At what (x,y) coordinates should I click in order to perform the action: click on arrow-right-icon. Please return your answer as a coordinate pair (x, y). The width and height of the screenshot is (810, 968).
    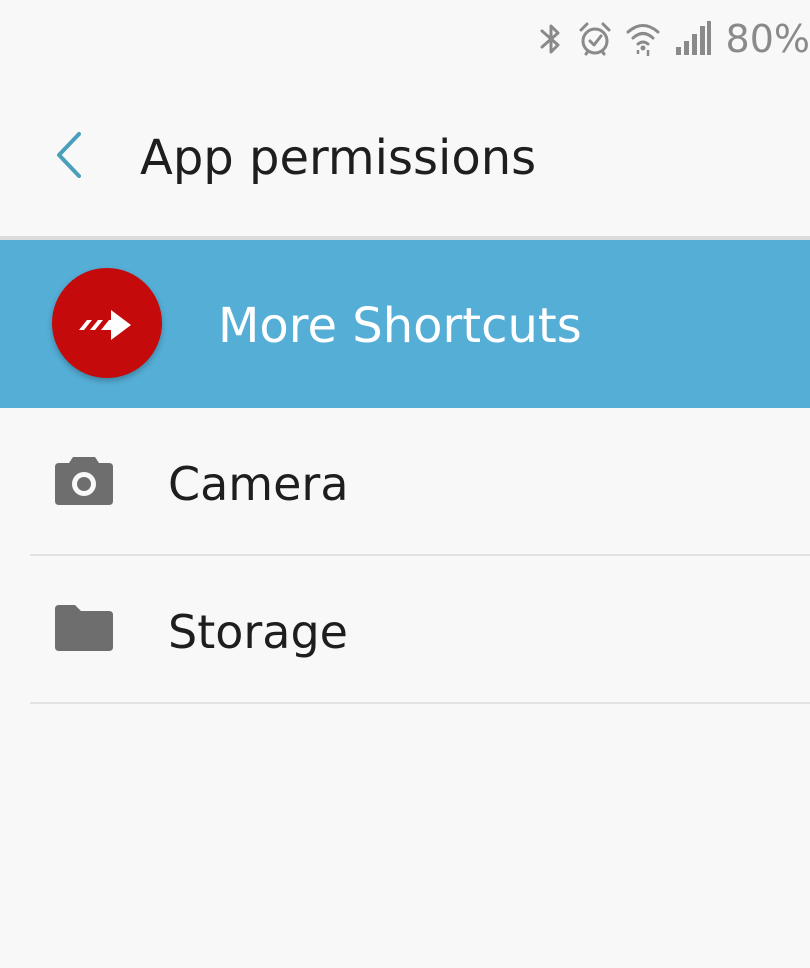
    Looking at the image, I should click on (107, 323).